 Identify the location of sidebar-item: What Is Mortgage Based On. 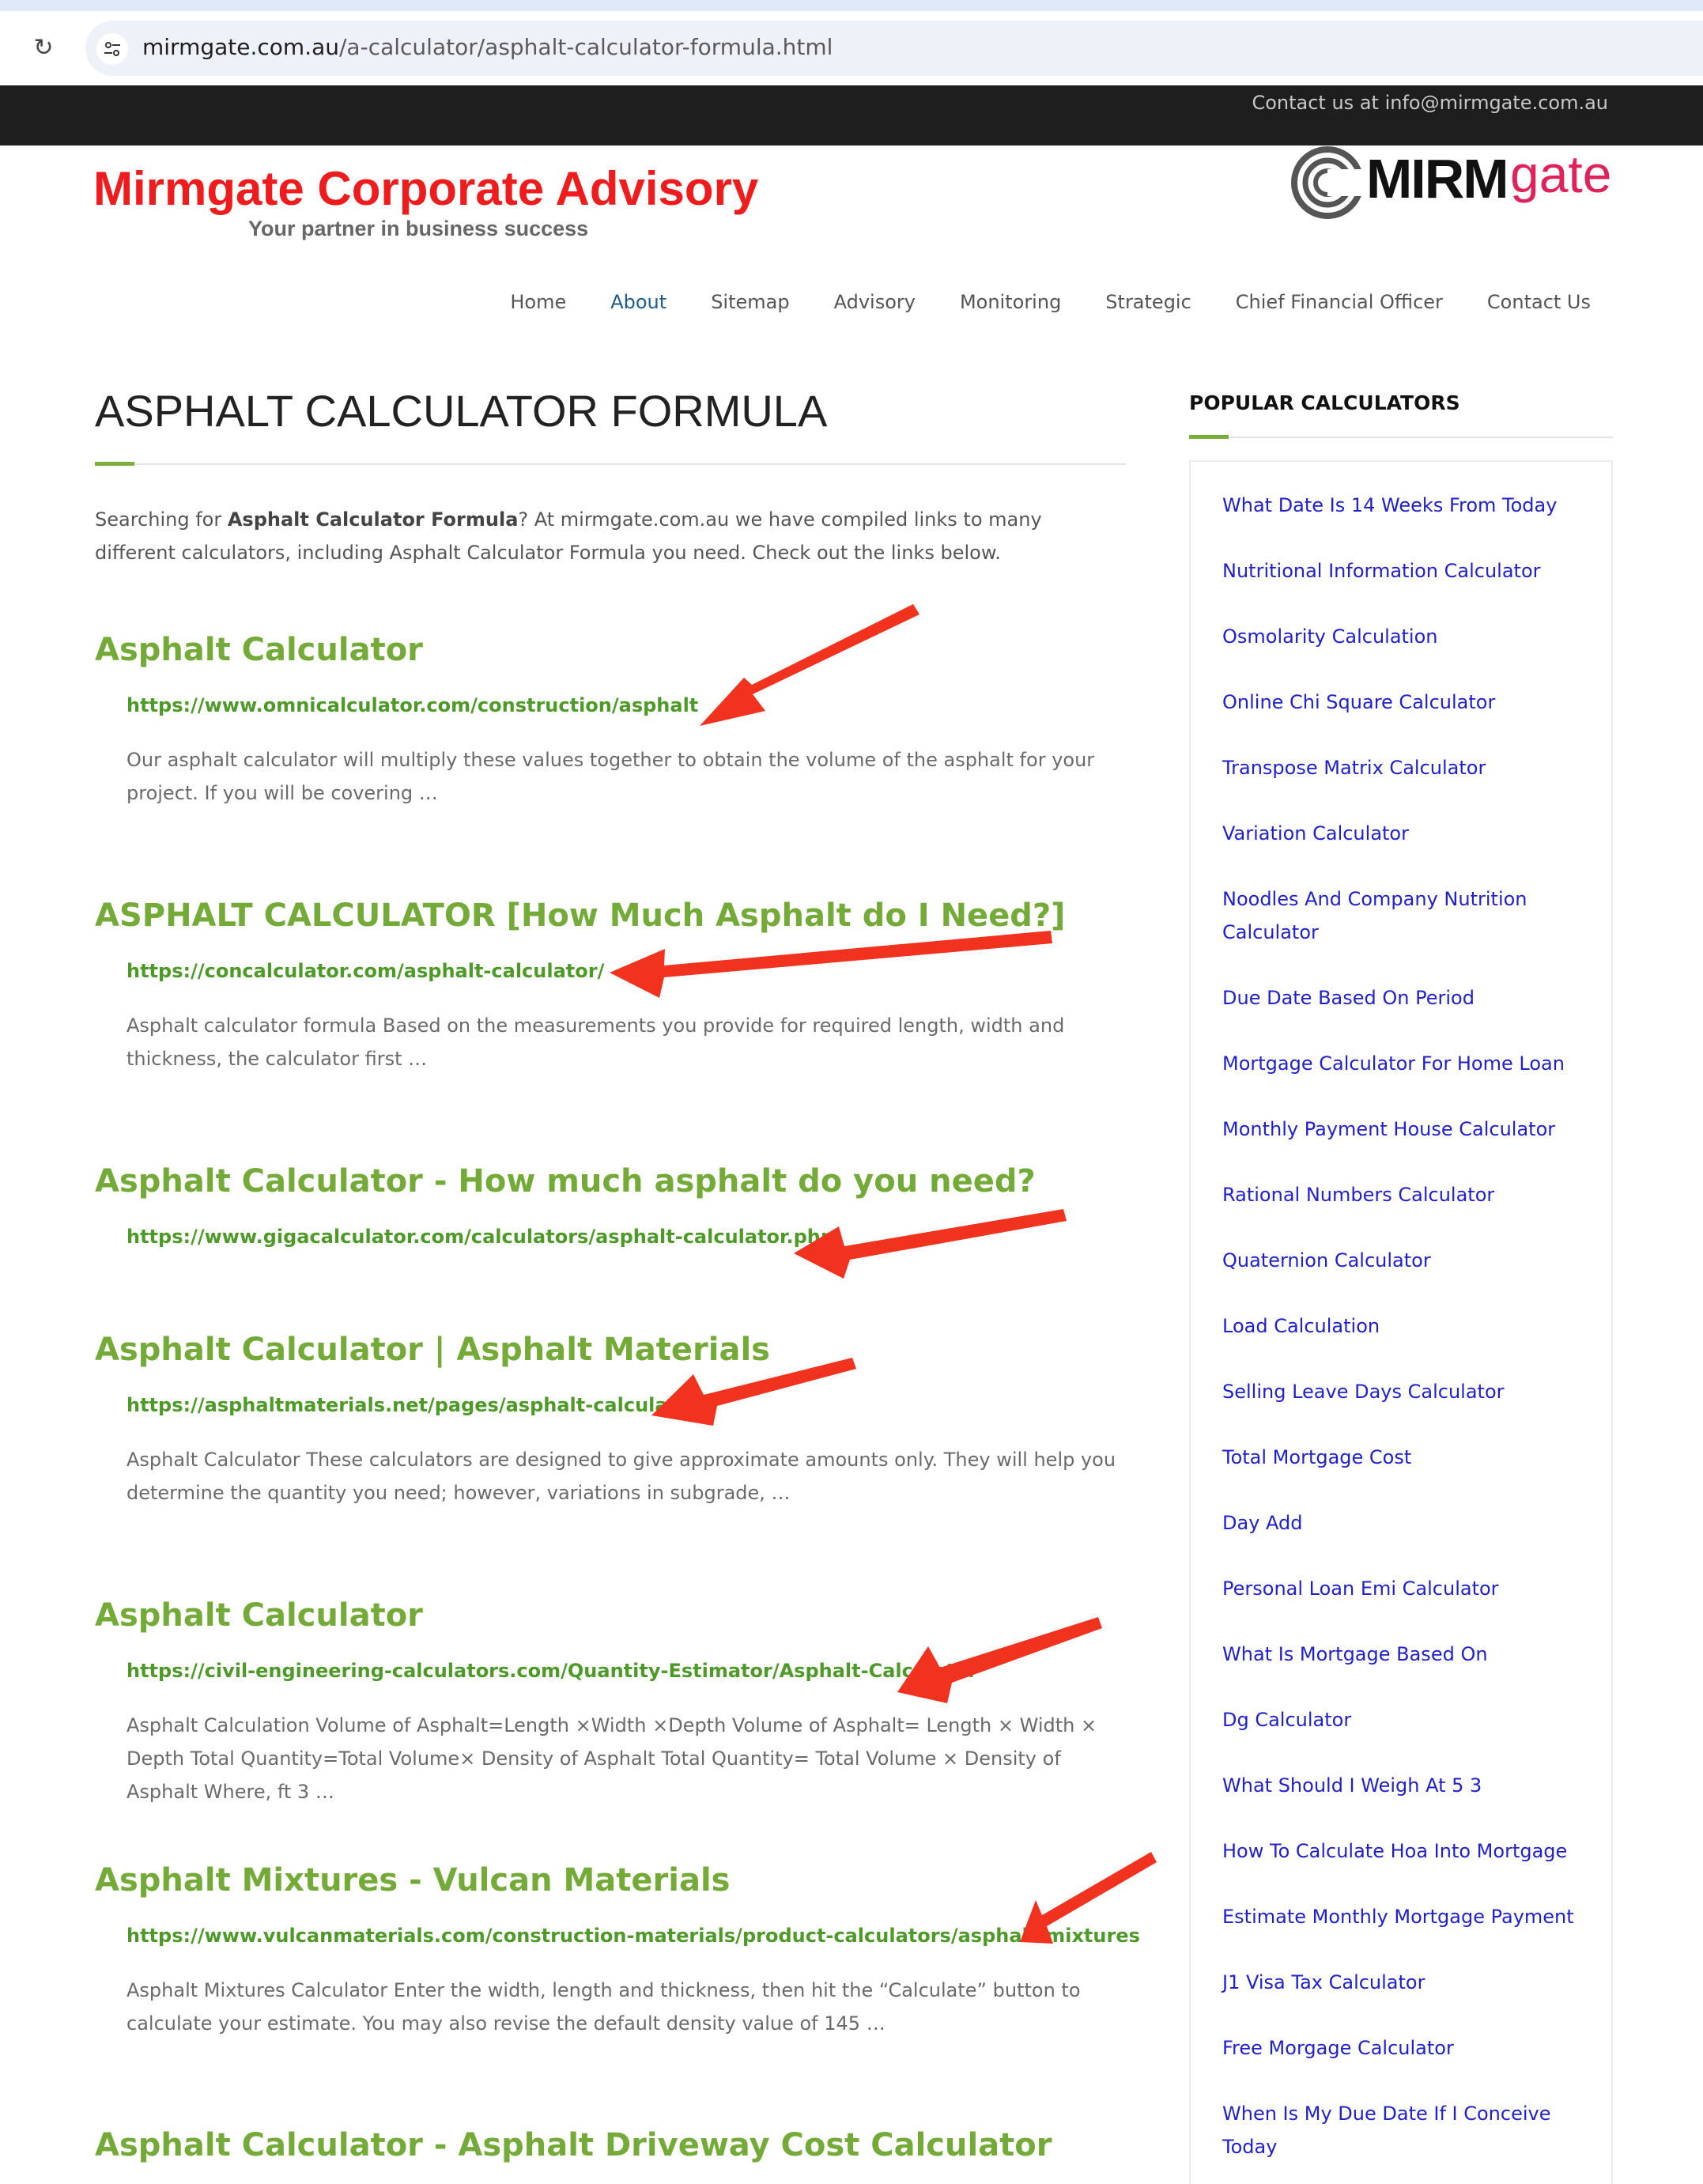
(1408, 1654).